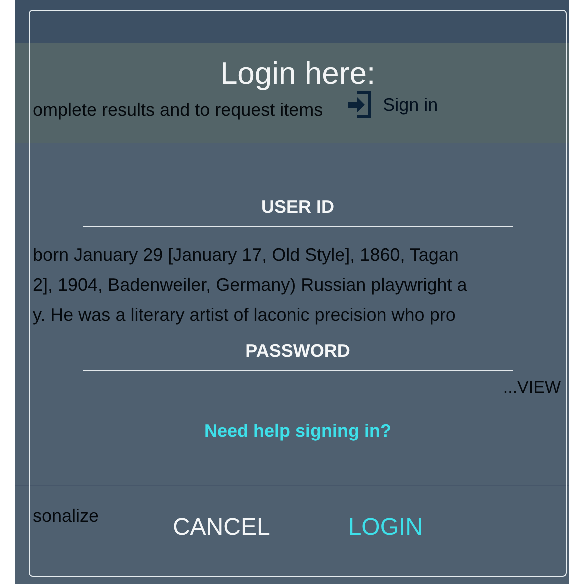 The image size is (569, 584). I want to click on password-field: PASSWORD, so click(298, 352).